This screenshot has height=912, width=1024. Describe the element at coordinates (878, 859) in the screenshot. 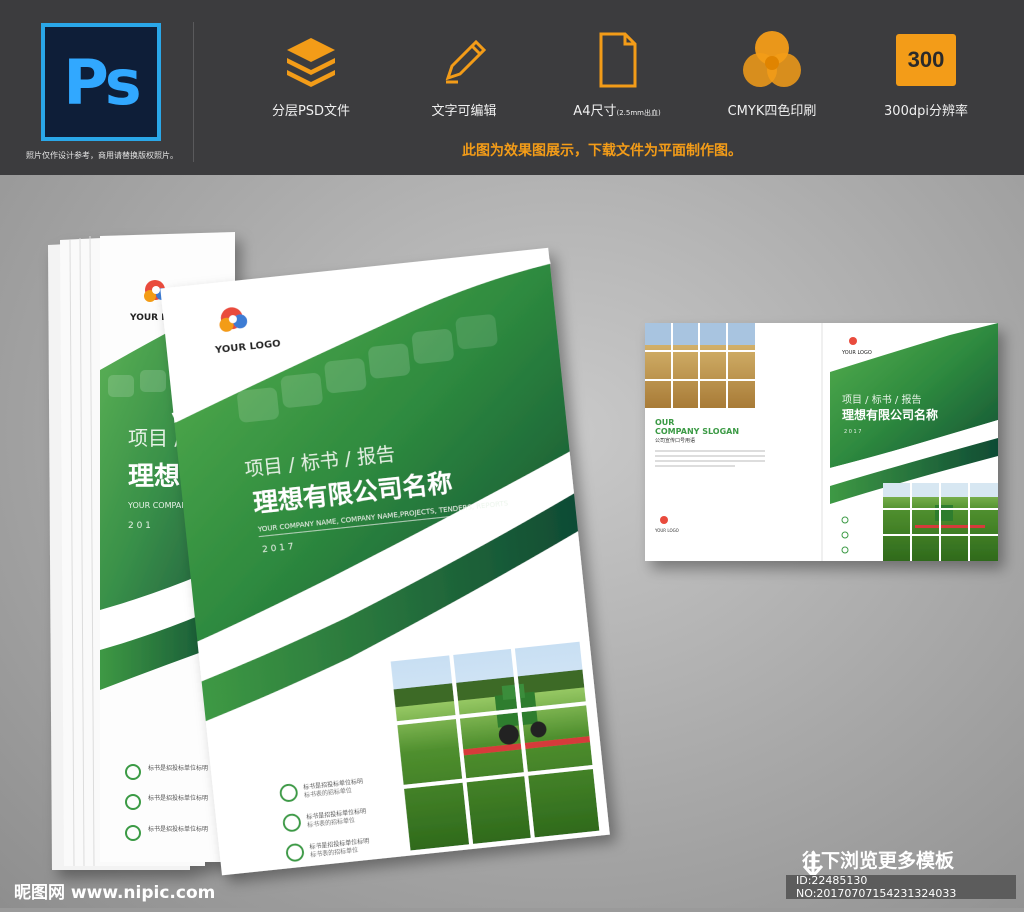

I see `more-templates-link: 往下浏览更多模板` at that location.